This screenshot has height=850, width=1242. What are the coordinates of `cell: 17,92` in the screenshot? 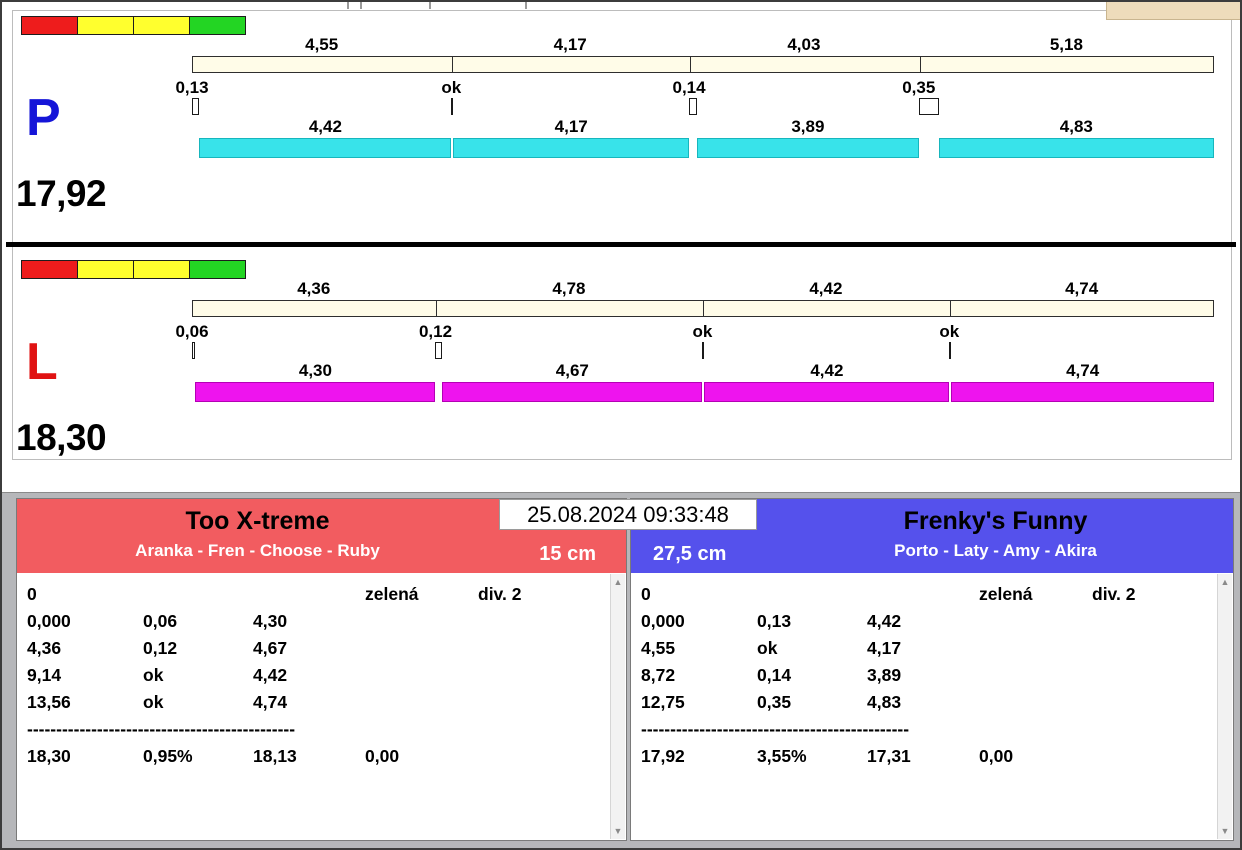 It's located at (663, 756).